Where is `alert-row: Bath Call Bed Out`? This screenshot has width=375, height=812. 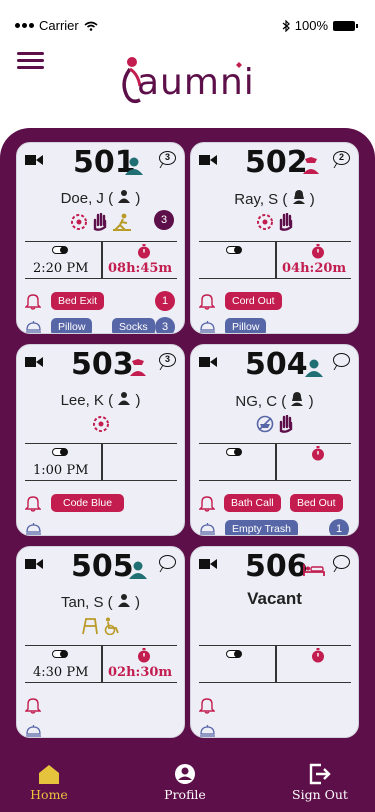 alert-row: Bath Call Bed Out is located at coordinates (275, 504).